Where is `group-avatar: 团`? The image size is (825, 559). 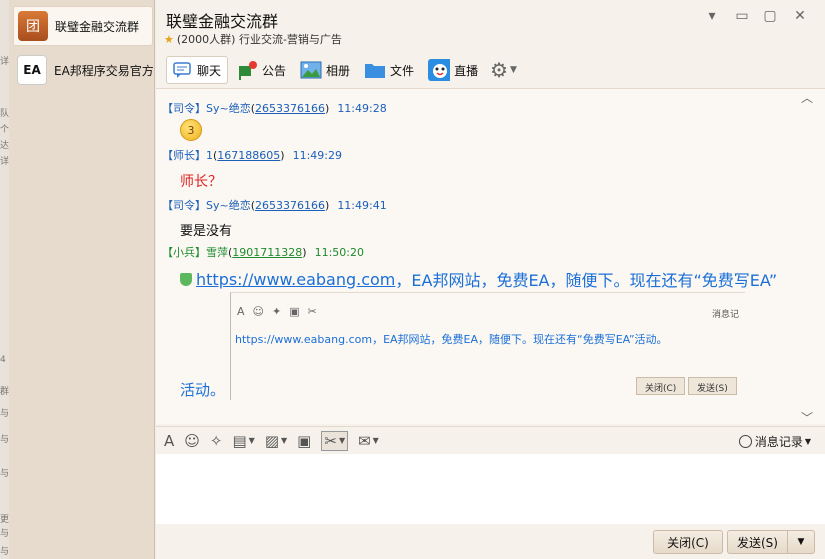 group-avatar: 团 is located at coordinates (33, 26).